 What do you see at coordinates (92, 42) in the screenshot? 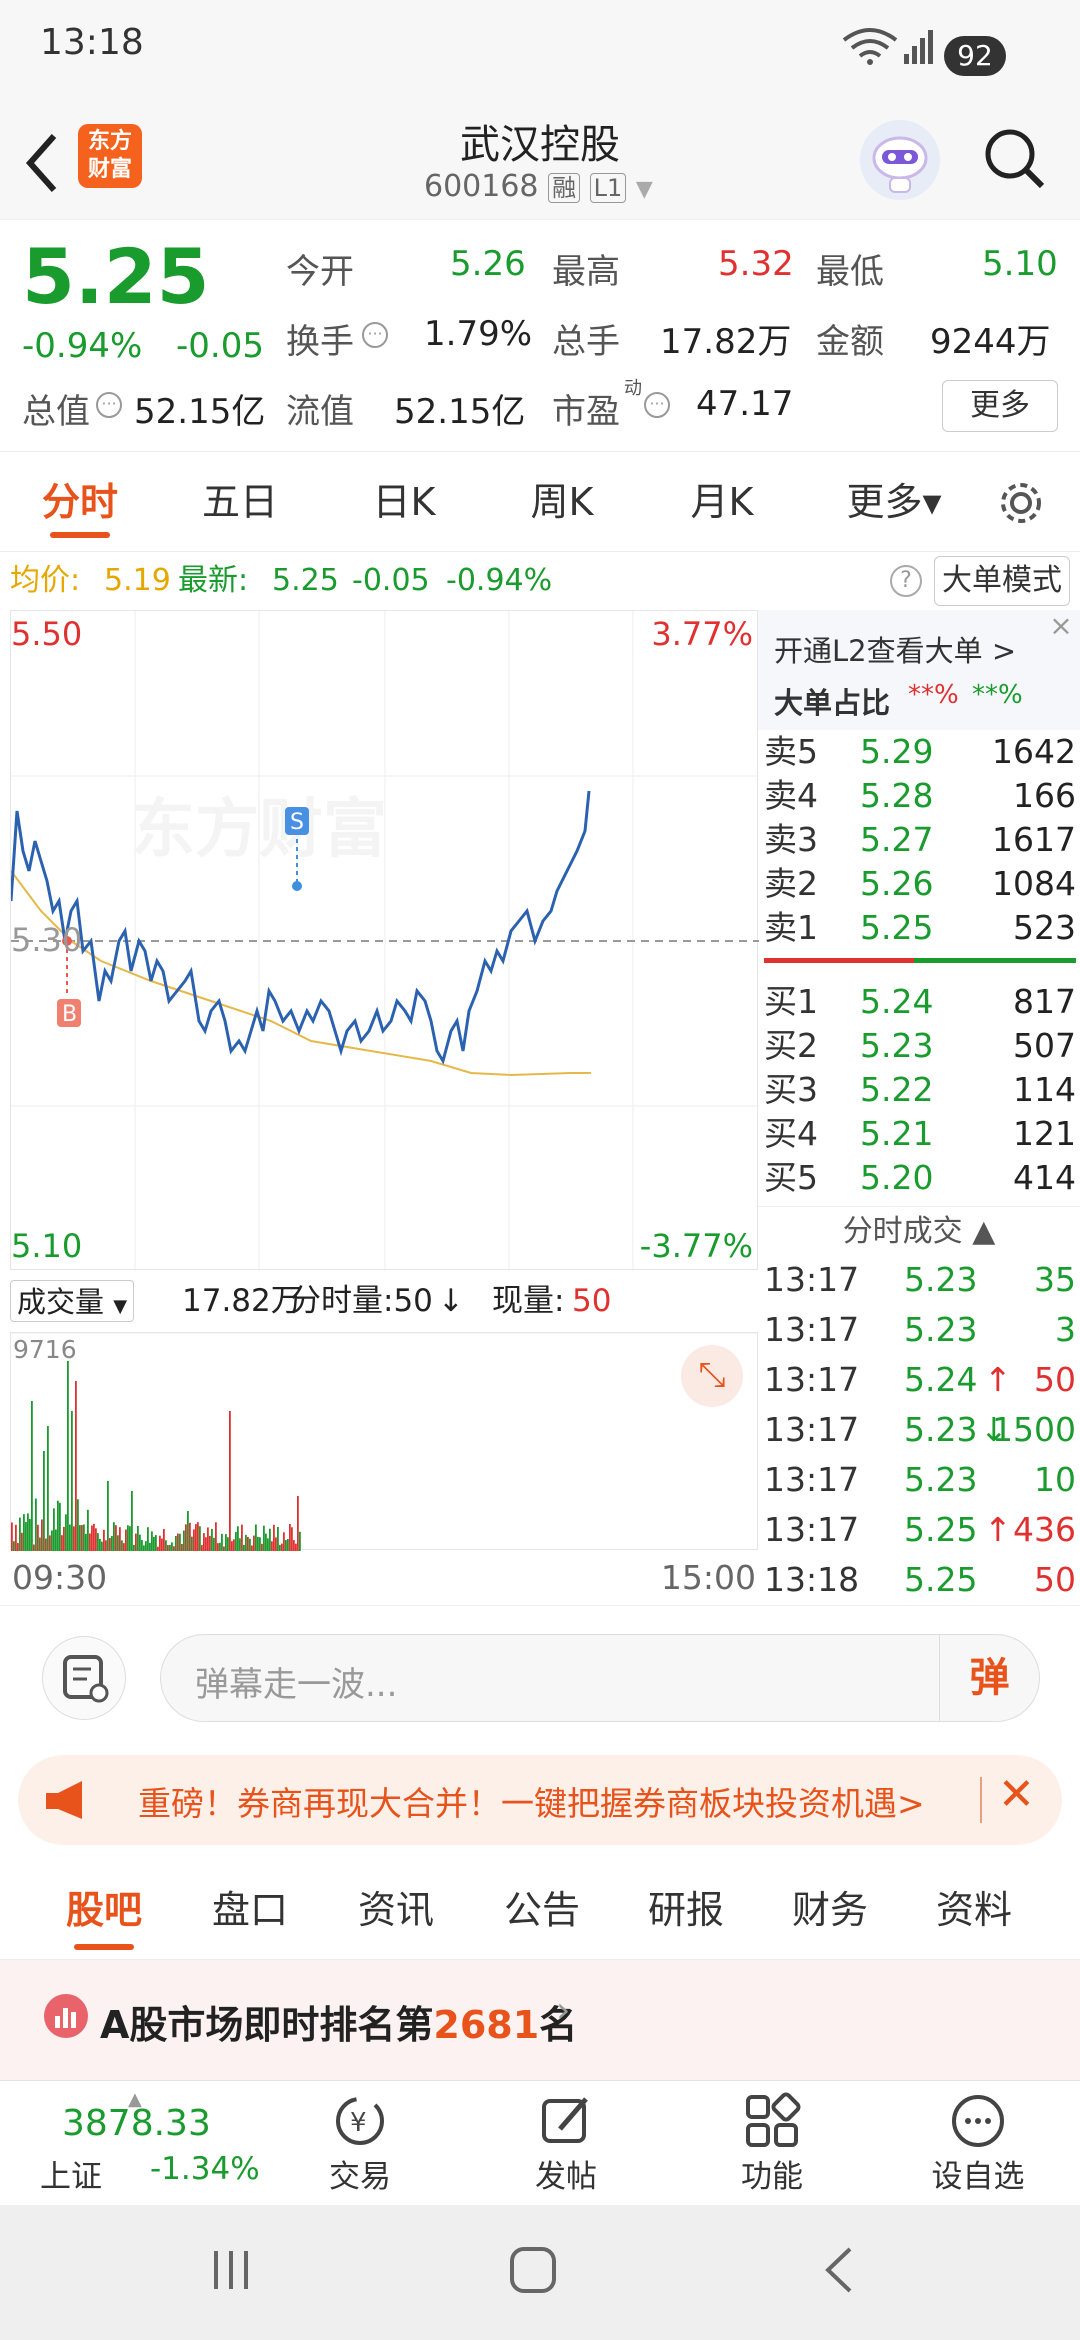
I see `status-time: 13:18` at bounding box center [92, 42].